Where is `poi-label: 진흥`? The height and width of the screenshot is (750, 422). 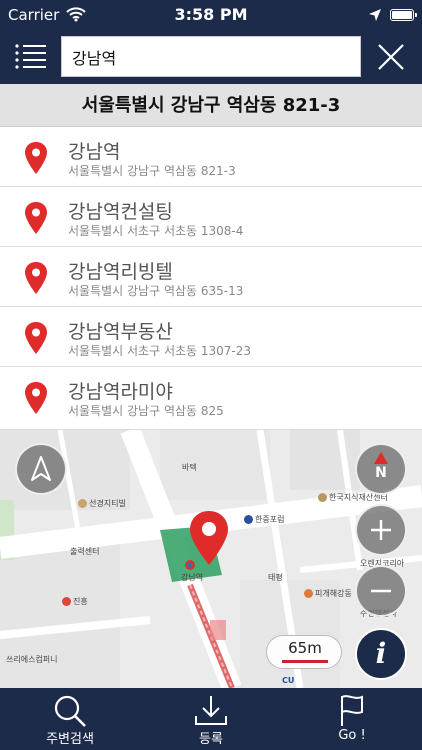
poi-label: 진흥 is located at coordinates (75, 601).